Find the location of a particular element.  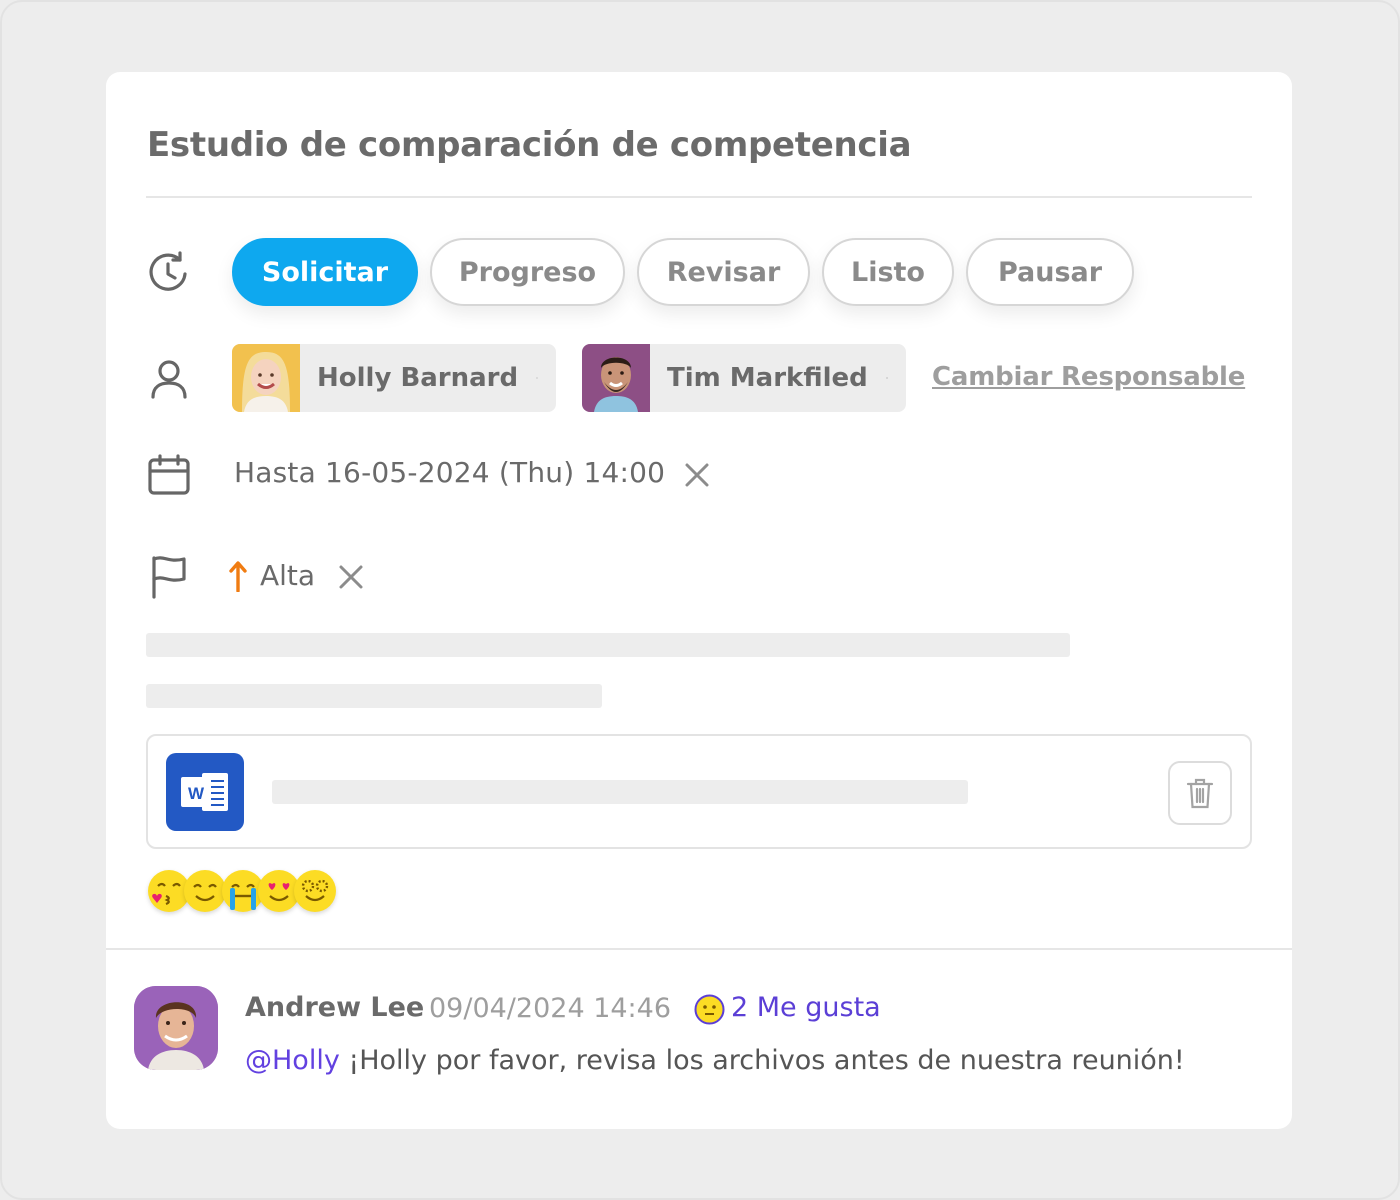

comment-author: Andrew Lee is located at coordinates (335, 1007).